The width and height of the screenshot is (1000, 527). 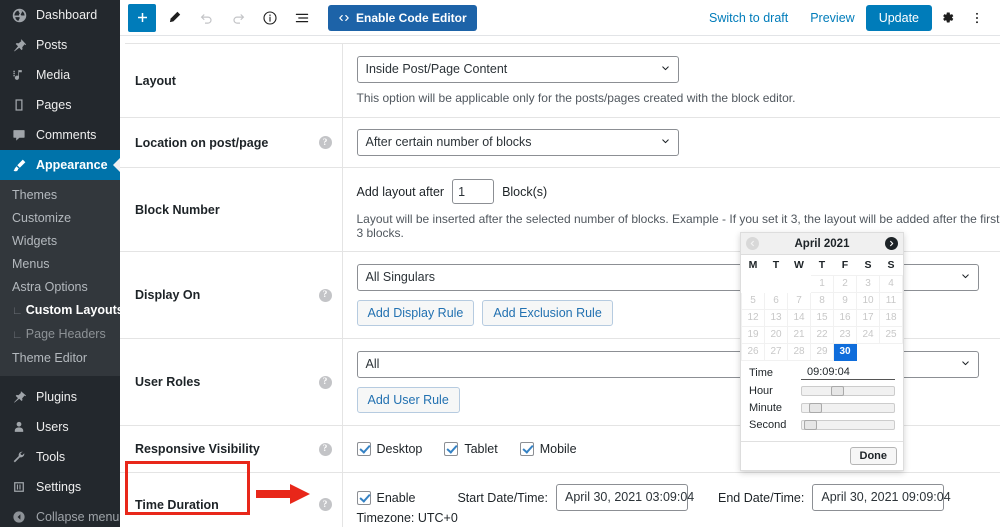 I want to click on calendar-day: 20, so click(x=776, y=335).